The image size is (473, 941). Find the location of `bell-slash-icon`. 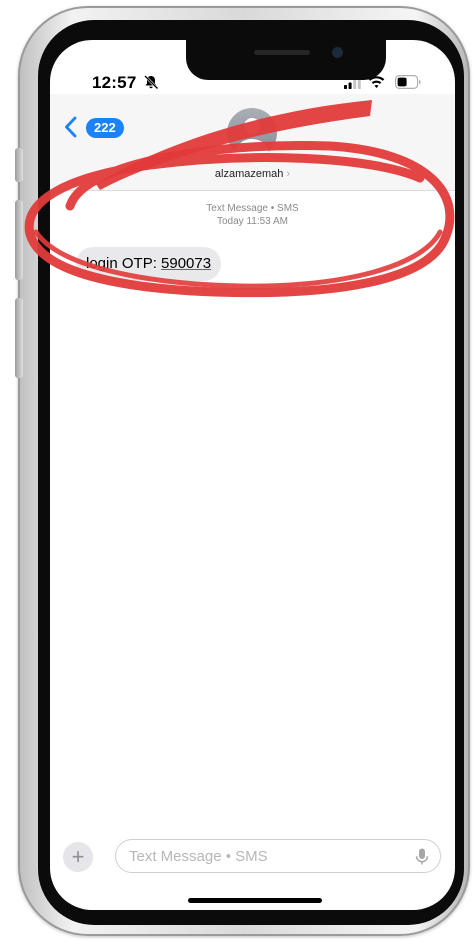

bell-slash-icon is located at coordinates (151, 82).